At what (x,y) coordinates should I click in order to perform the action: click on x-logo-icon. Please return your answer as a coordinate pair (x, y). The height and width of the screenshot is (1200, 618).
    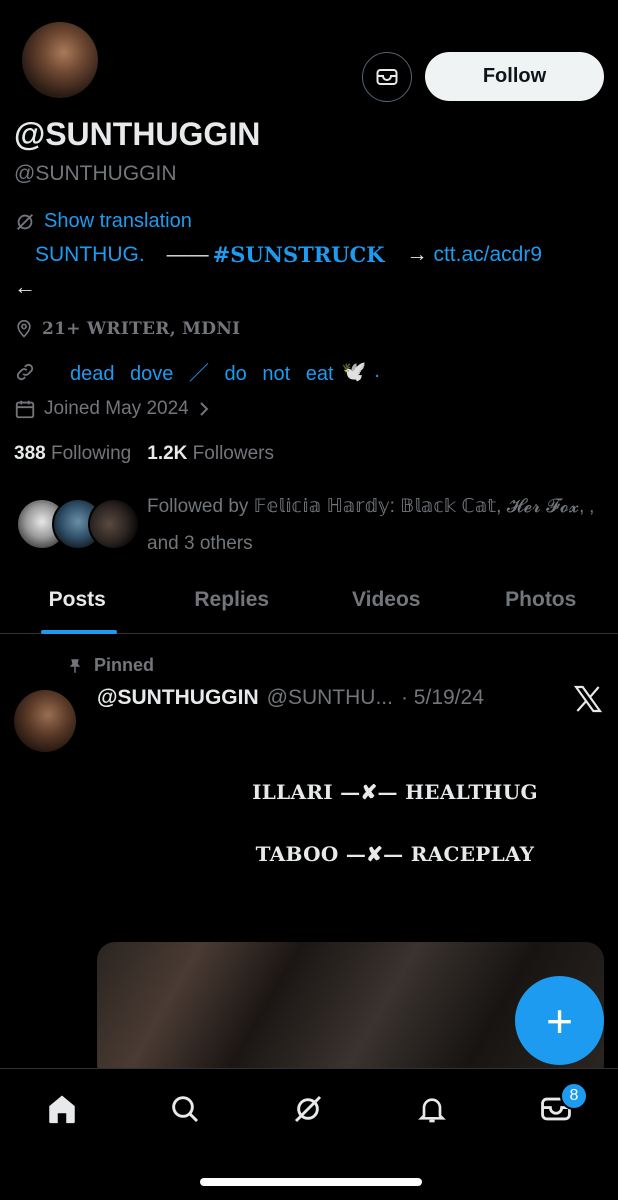
    Looking at the image, I should click on (588, 699).